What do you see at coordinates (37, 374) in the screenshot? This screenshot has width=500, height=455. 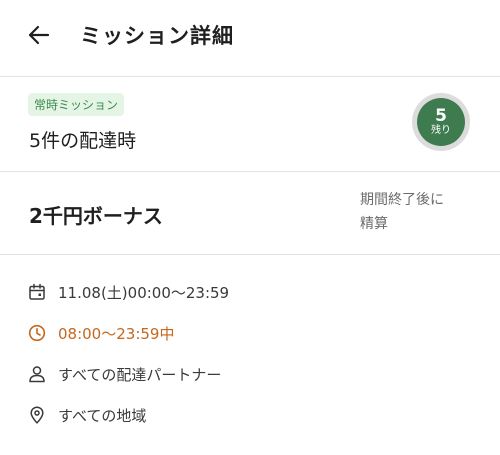 I see `person-icon` at bounding box center [37, 374].